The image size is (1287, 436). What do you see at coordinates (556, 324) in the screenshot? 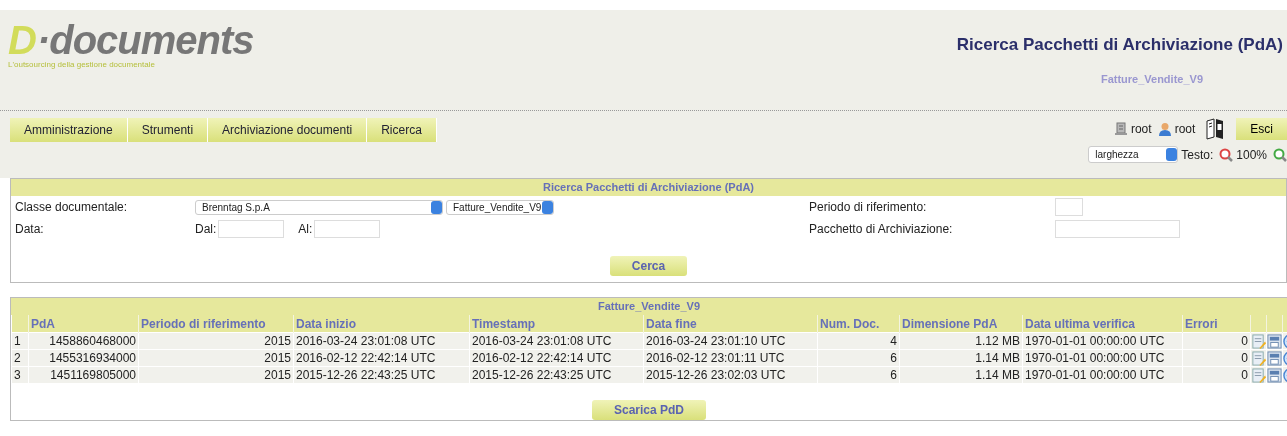
I see `column-header: Timestamp` at bounding box center [556, 324].